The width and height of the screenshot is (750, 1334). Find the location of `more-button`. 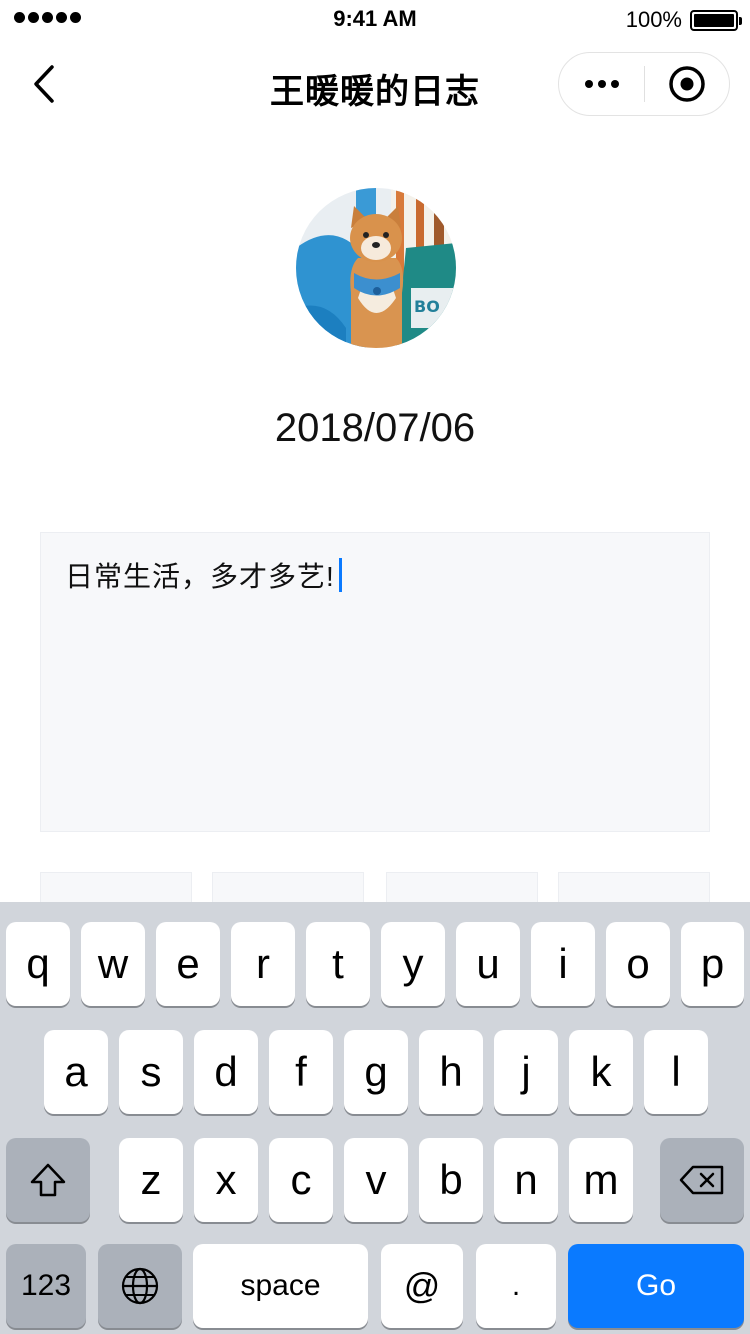

more-button is located at coordinates (601, 84).